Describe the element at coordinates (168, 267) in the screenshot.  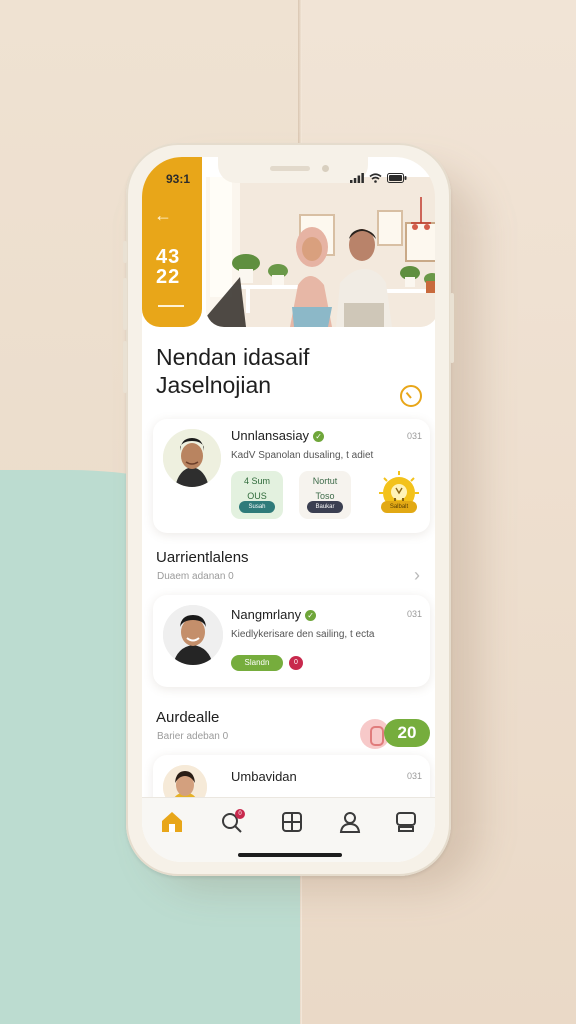
I see `hero-number: 43 22` at that location.